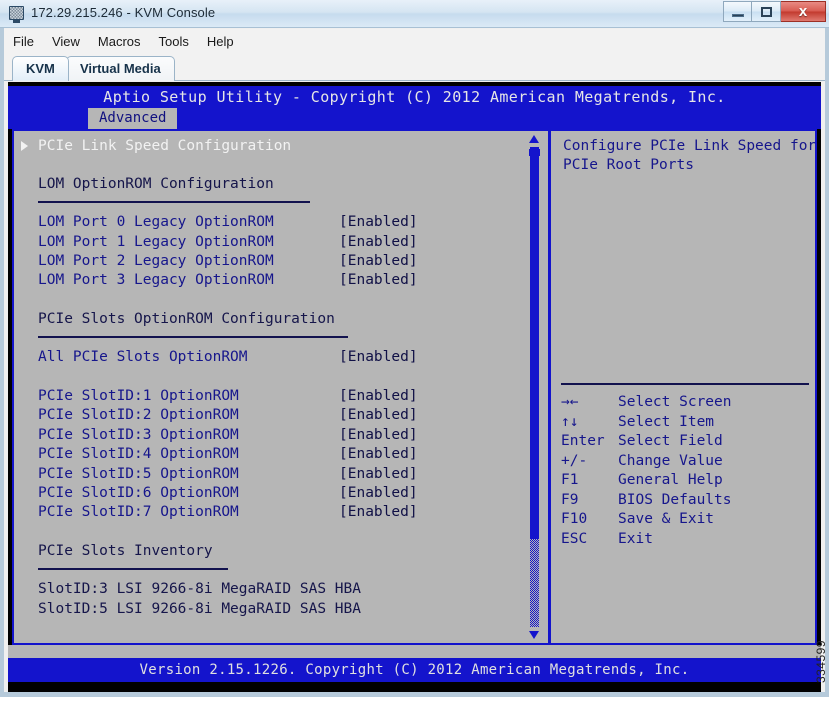 The width and height of the screenshot is (829, 702). Describe the element at coordinates (133, 118) in the screenshot. I see `bios-tab-advanced: Advanced` at that location.